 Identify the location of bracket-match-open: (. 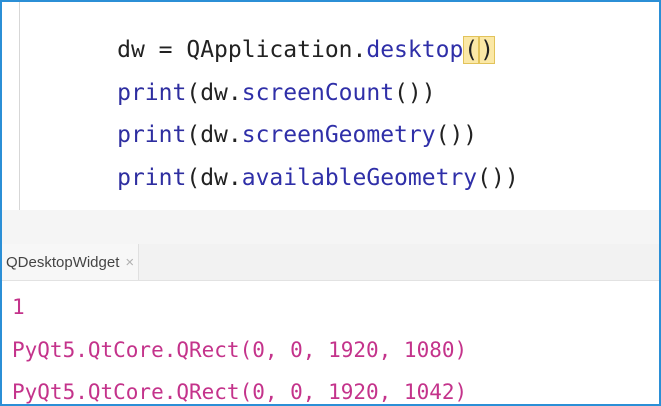
(471, 50).